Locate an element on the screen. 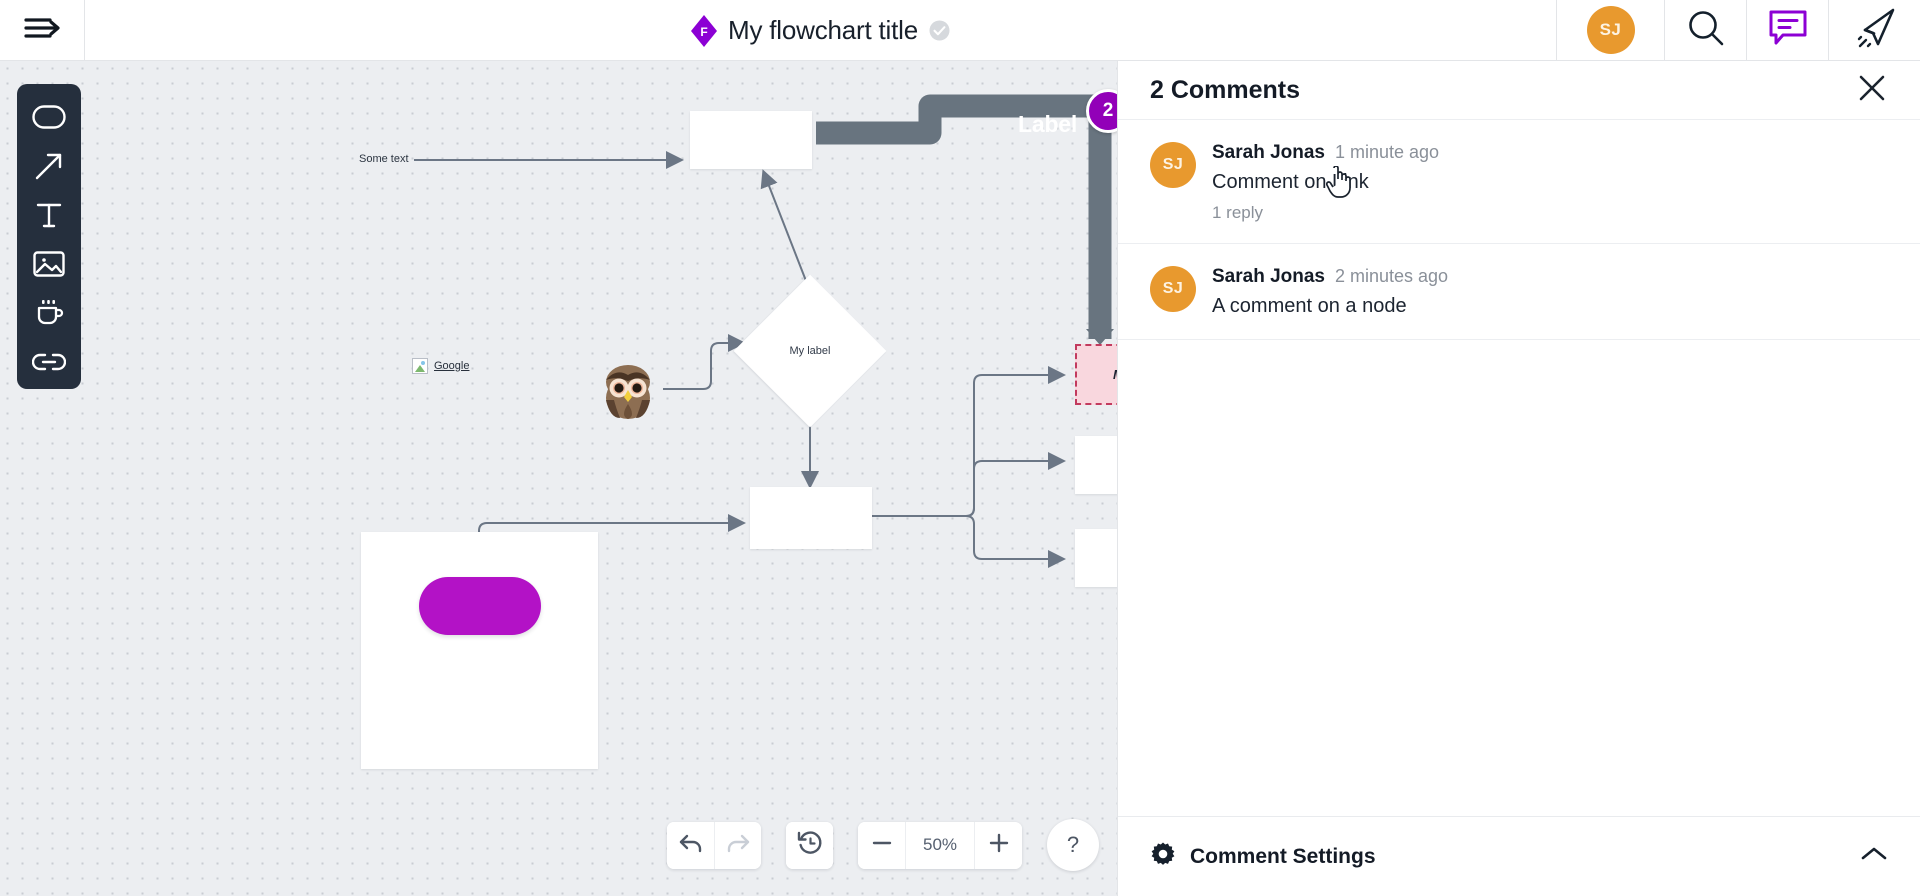 The width and height of the screenshot is (1920, 896). node-decision-label: My label is located at coordinates (810, 351).